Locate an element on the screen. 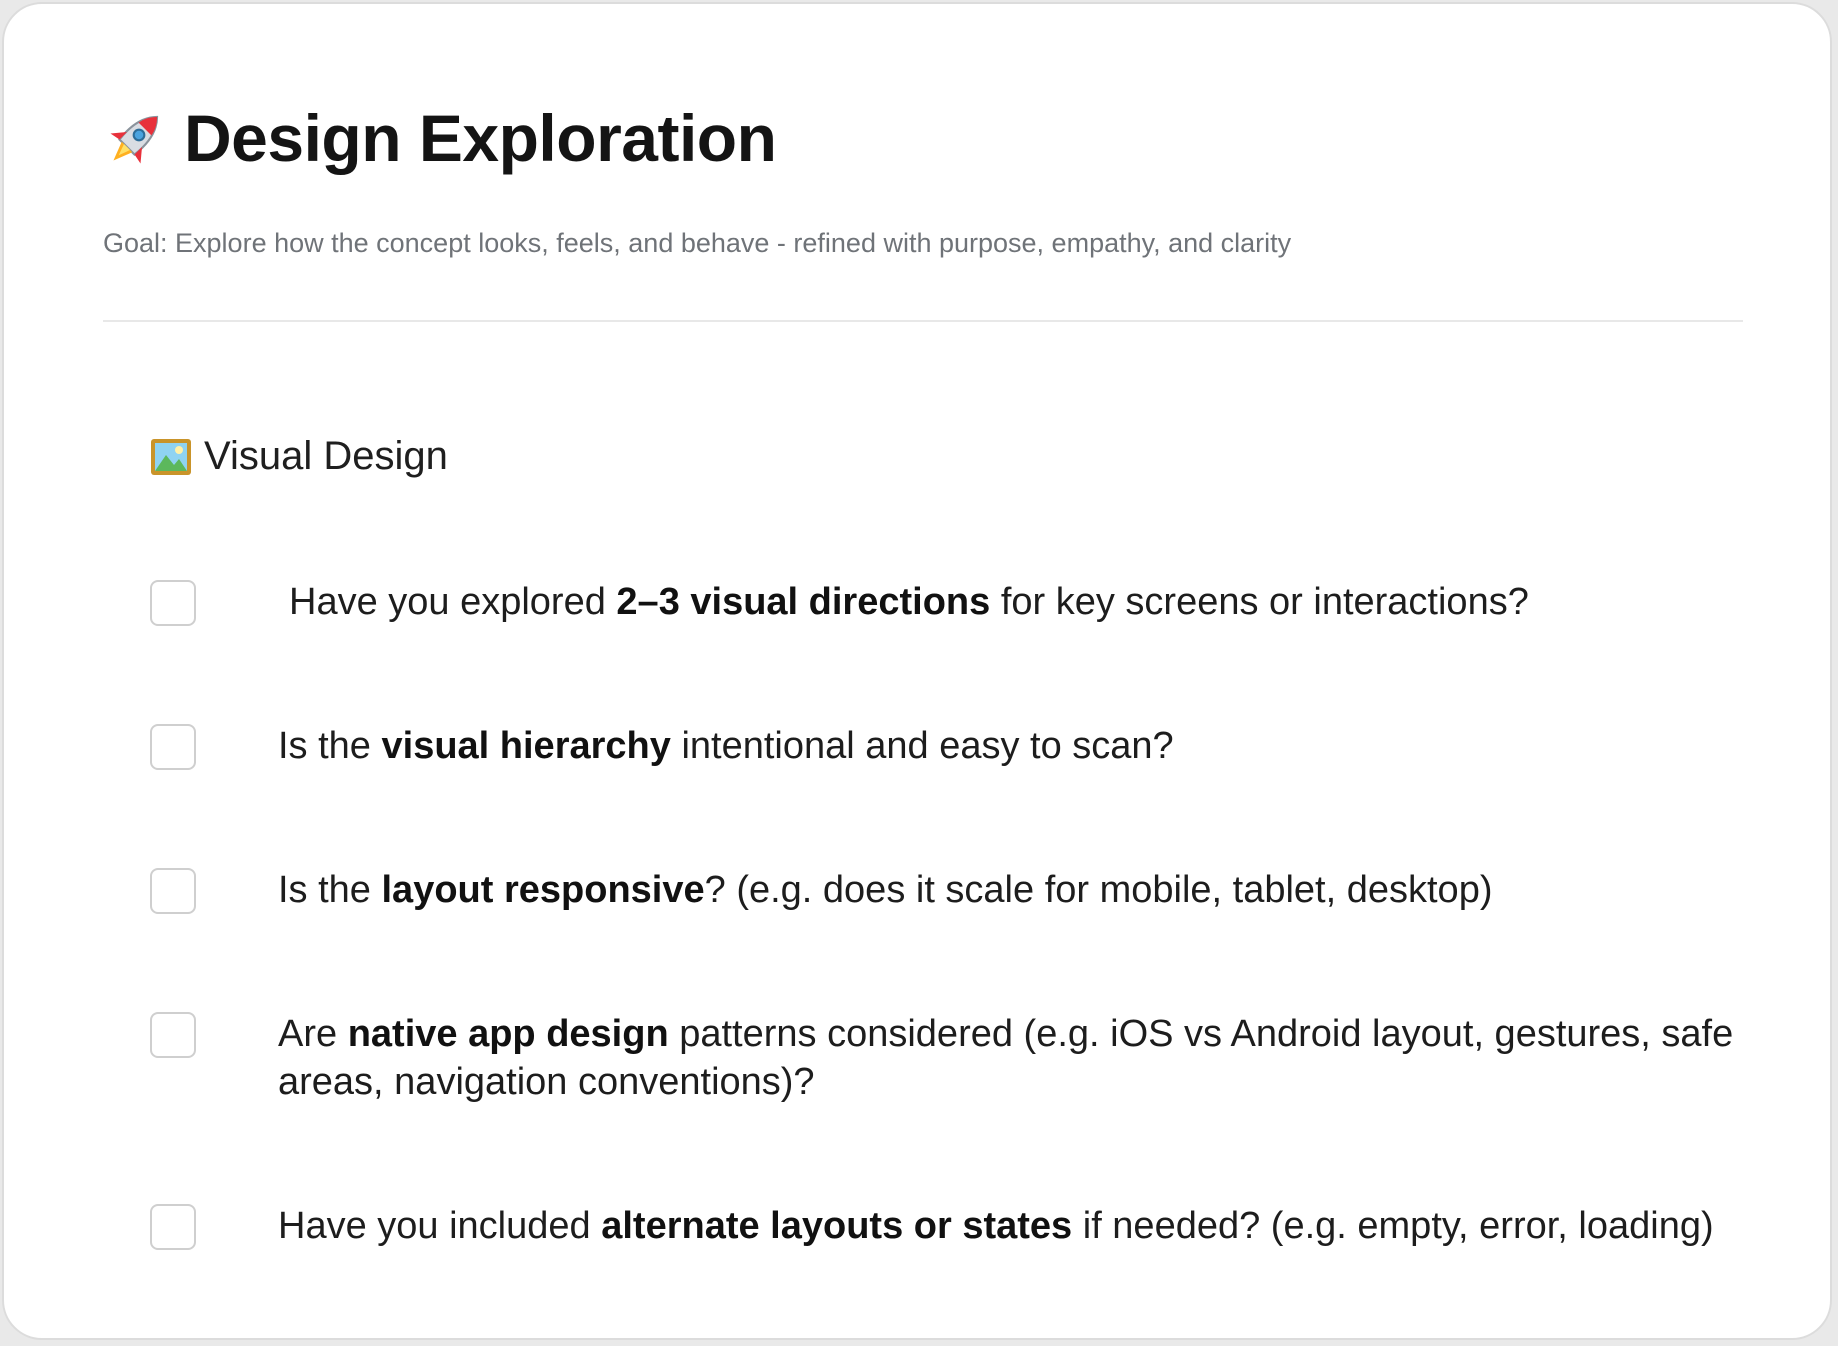  item-text-start: Are is located at coordinates (313, 1034).